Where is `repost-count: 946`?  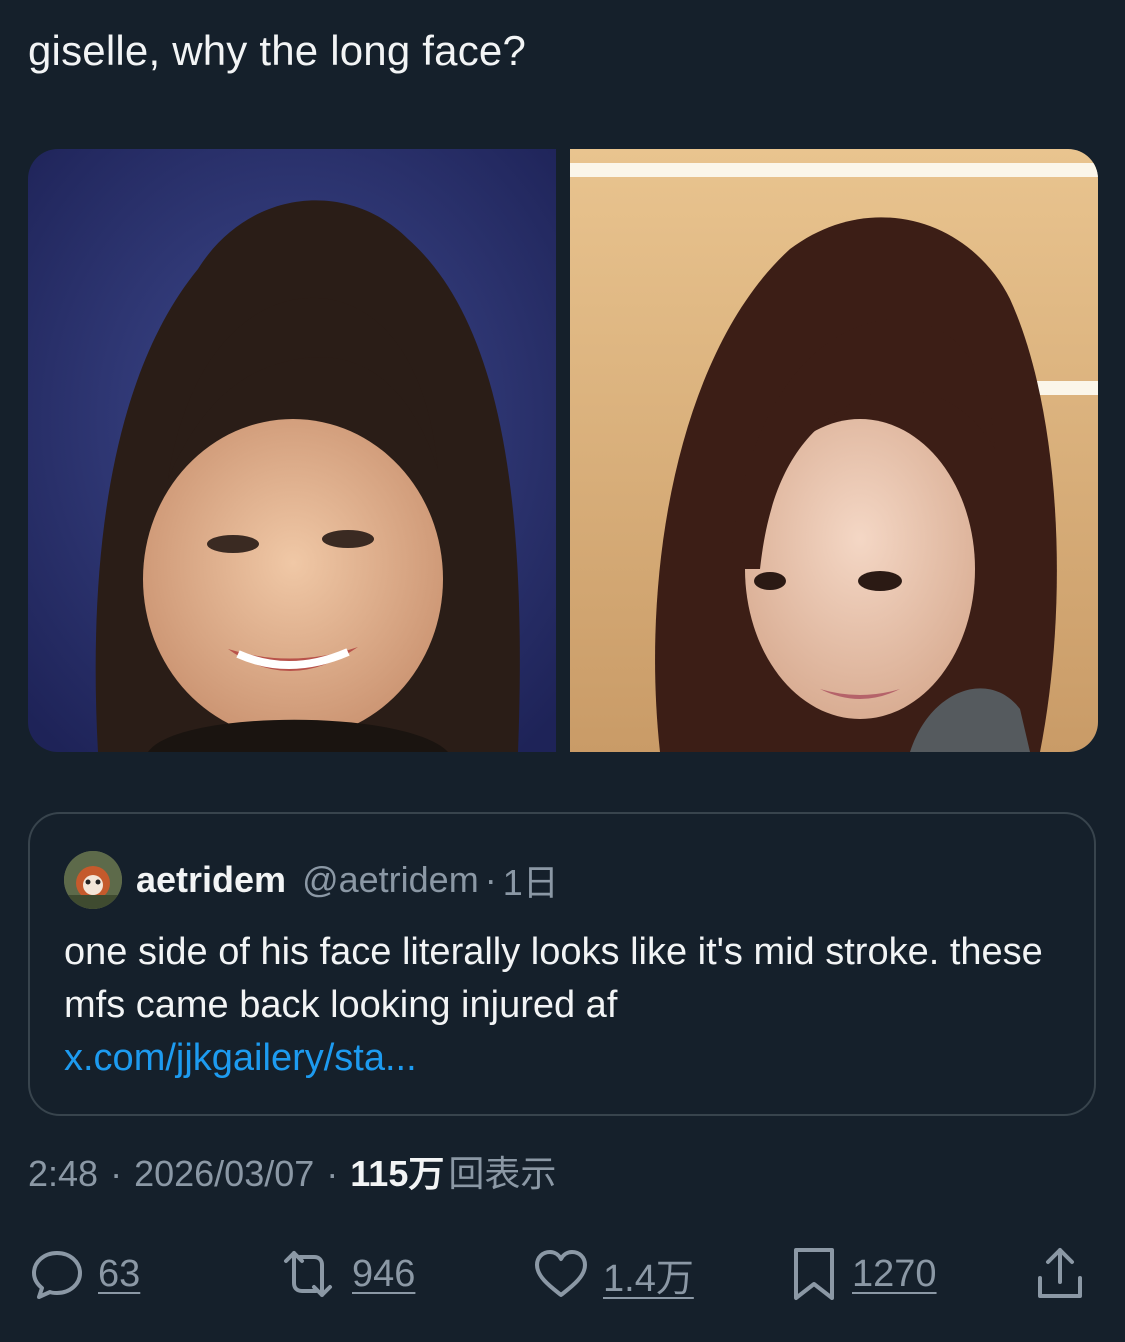 repost-count: 946 is located at coordinates (384, 1273).